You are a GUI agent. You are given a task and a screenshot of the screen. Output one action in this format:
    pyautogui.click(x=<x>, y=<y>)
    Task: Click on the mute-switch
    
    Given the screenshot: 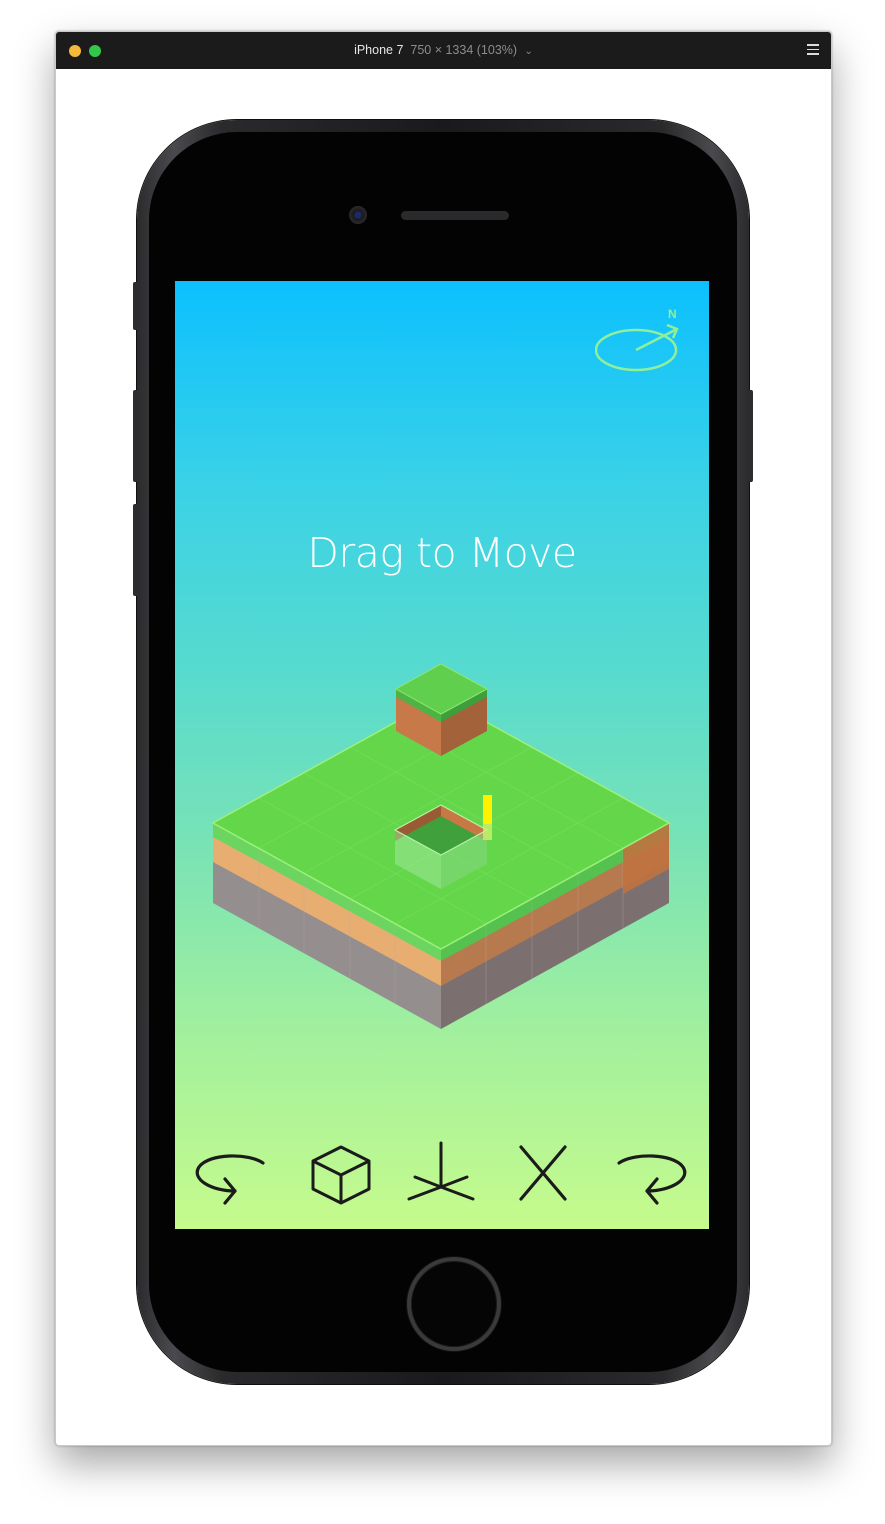 What is the action you would take?
    pyautogui.click(x=135, y=306)
    